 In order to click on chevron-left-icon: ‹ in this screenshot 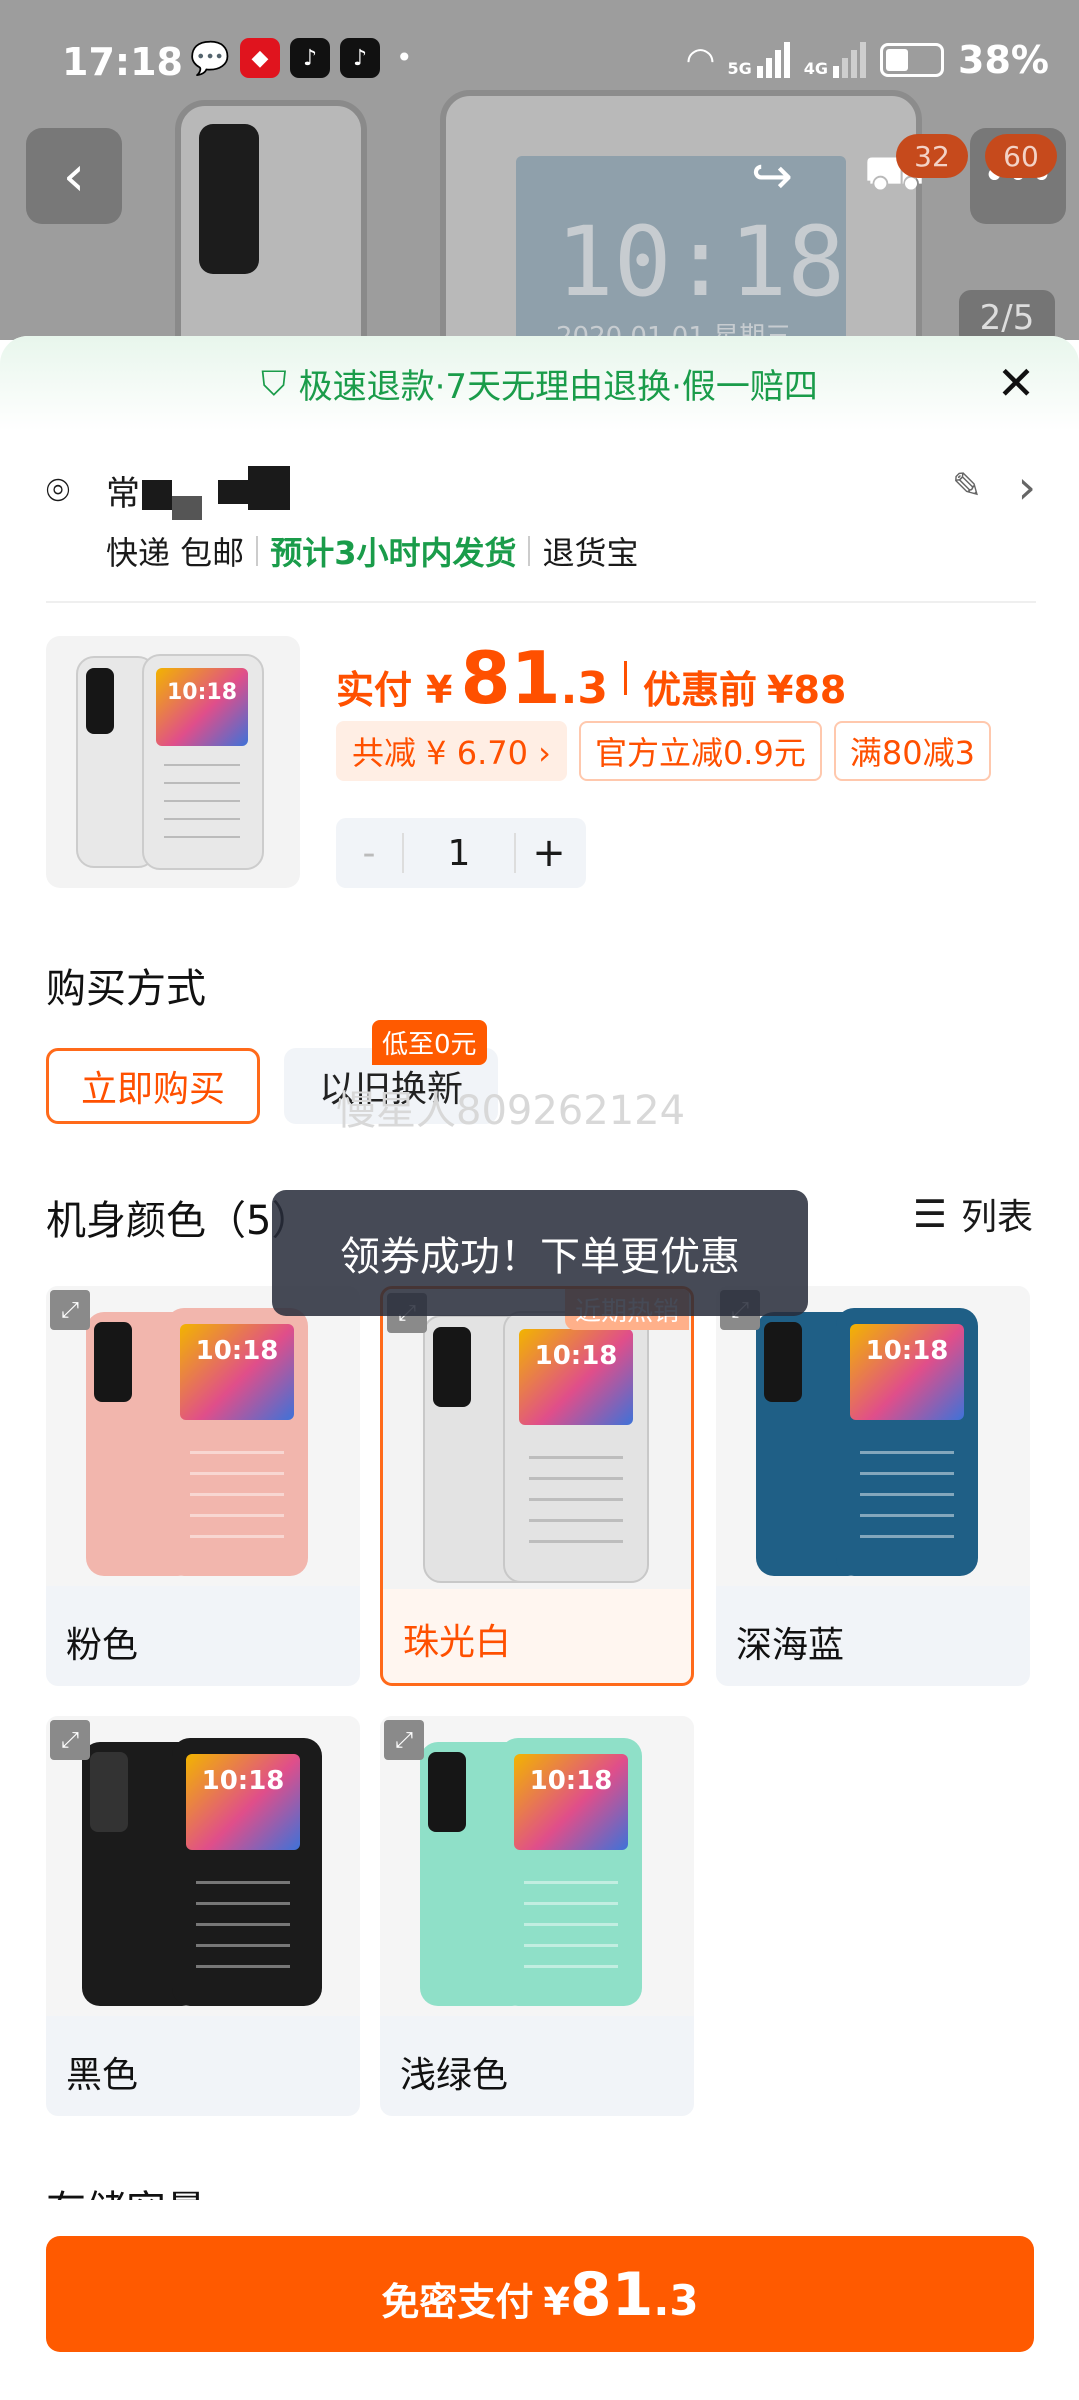, I will do `click(74, 176)`.